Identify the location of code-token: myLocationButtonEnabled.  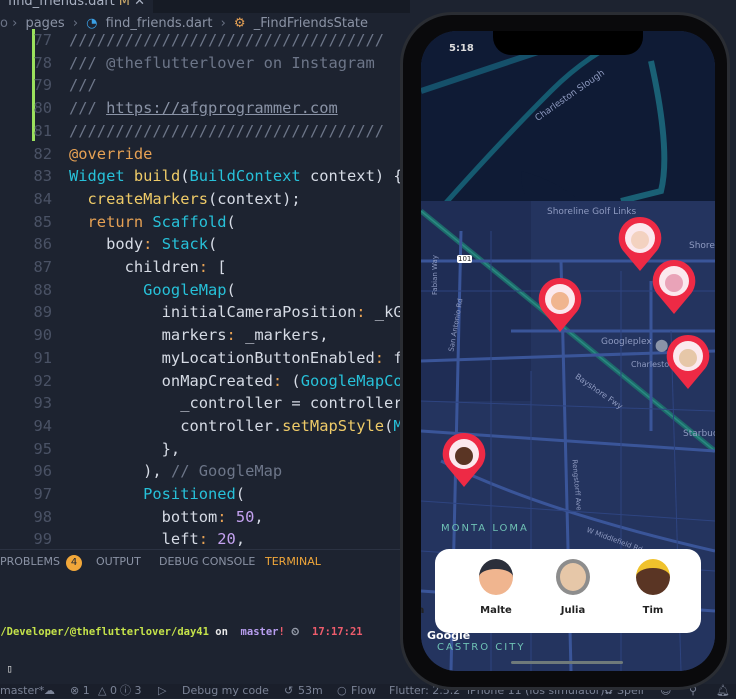
(222, 357).